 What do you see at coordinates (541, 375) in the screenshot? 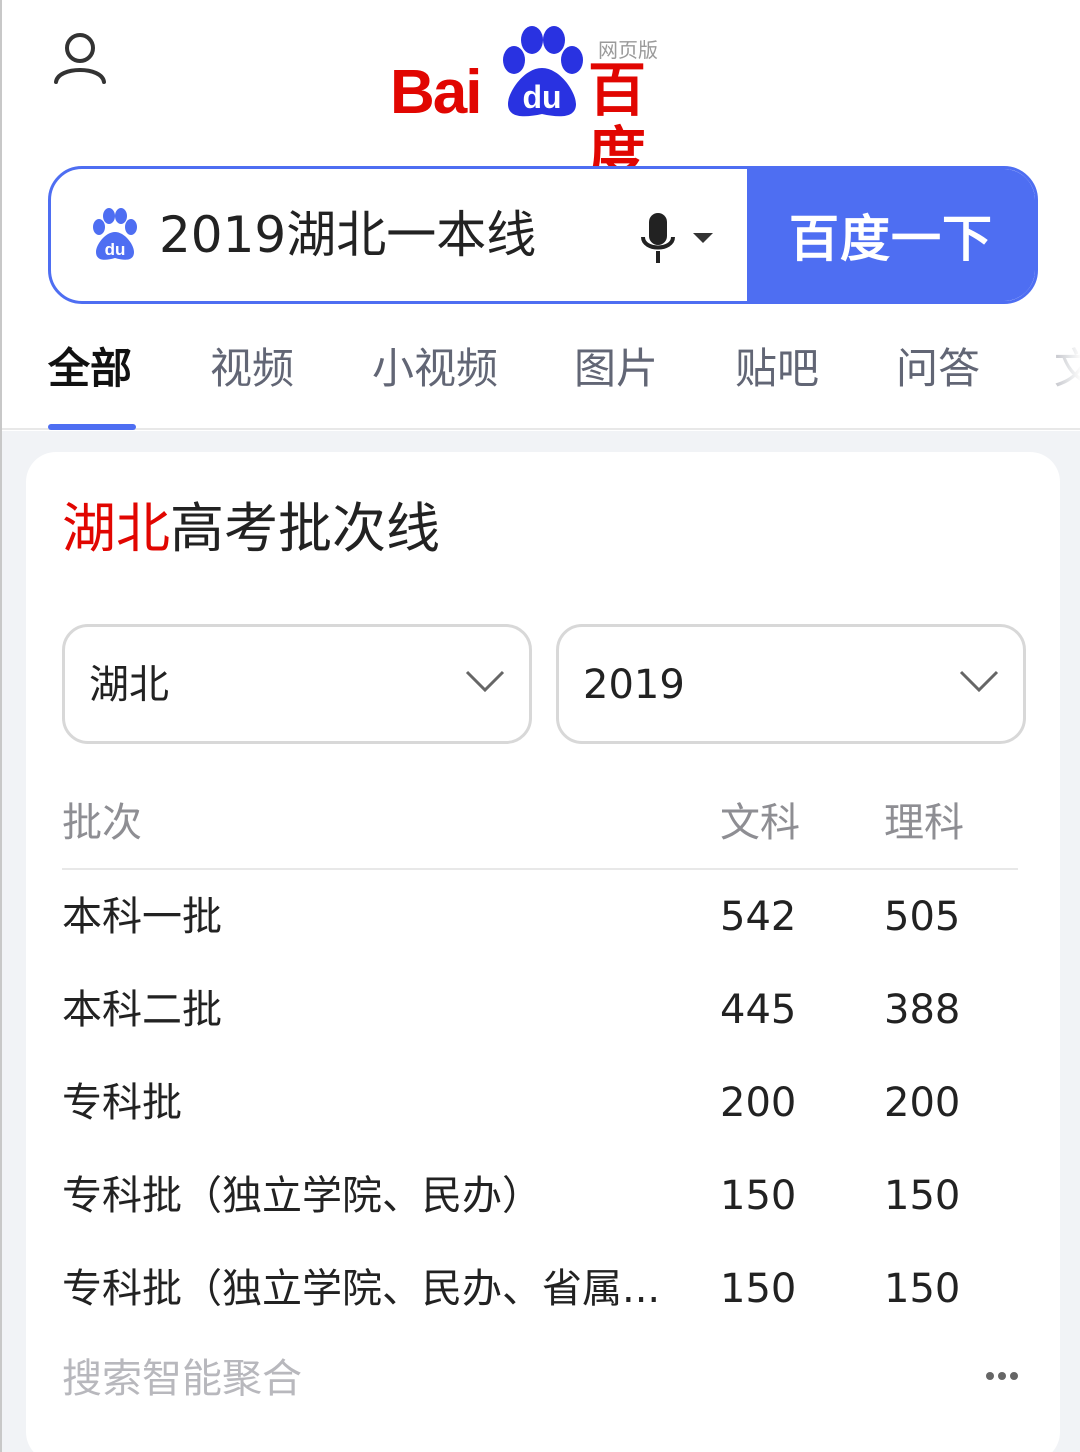
I see `tab-bar: 全部 视频 小视频 图片 贴吧 问答 文` at bounding box center [541, 375].